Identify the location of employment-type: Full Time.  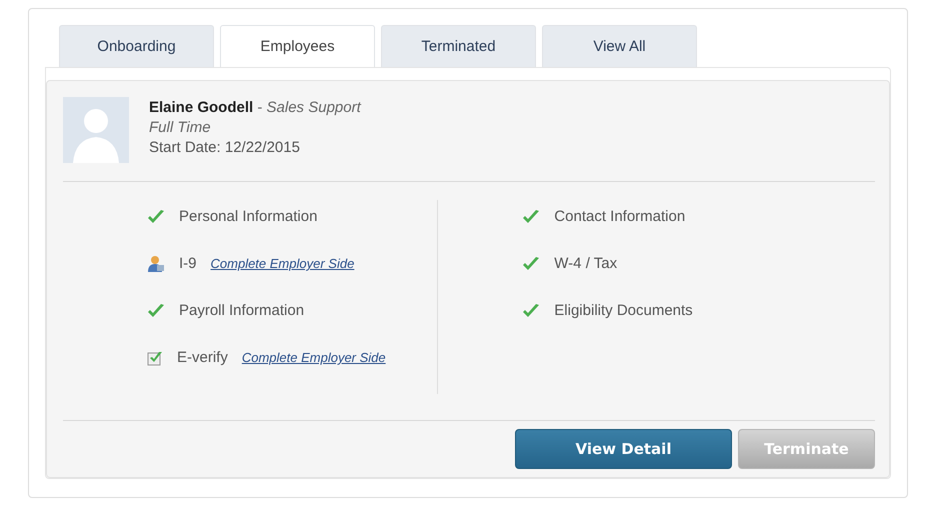
(180, 127).